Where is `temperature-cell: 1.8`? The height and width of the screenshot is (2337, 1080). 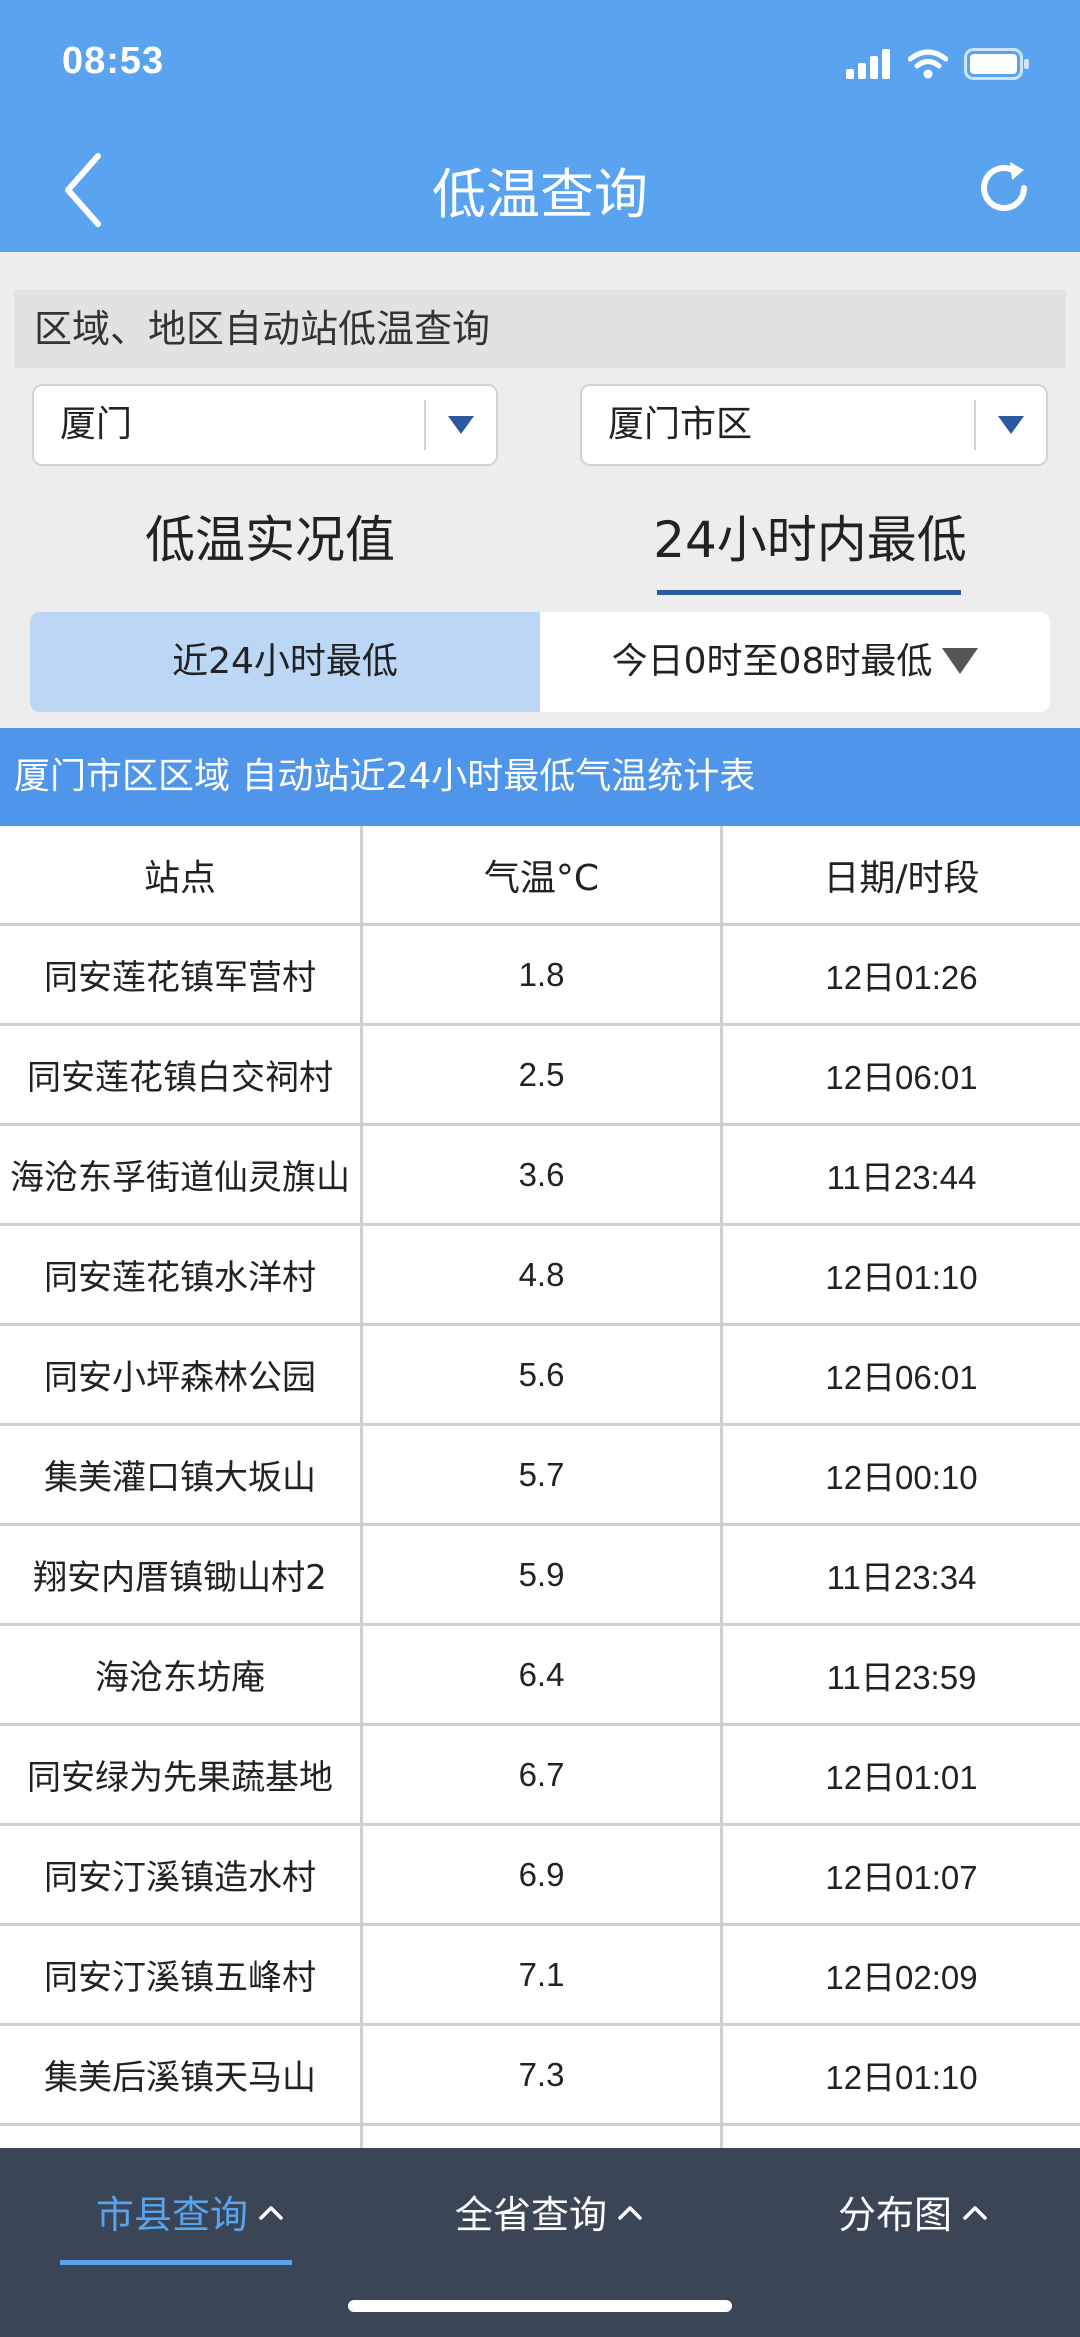 temperature-cell: 1.8 is located at coordinates (540, 974).